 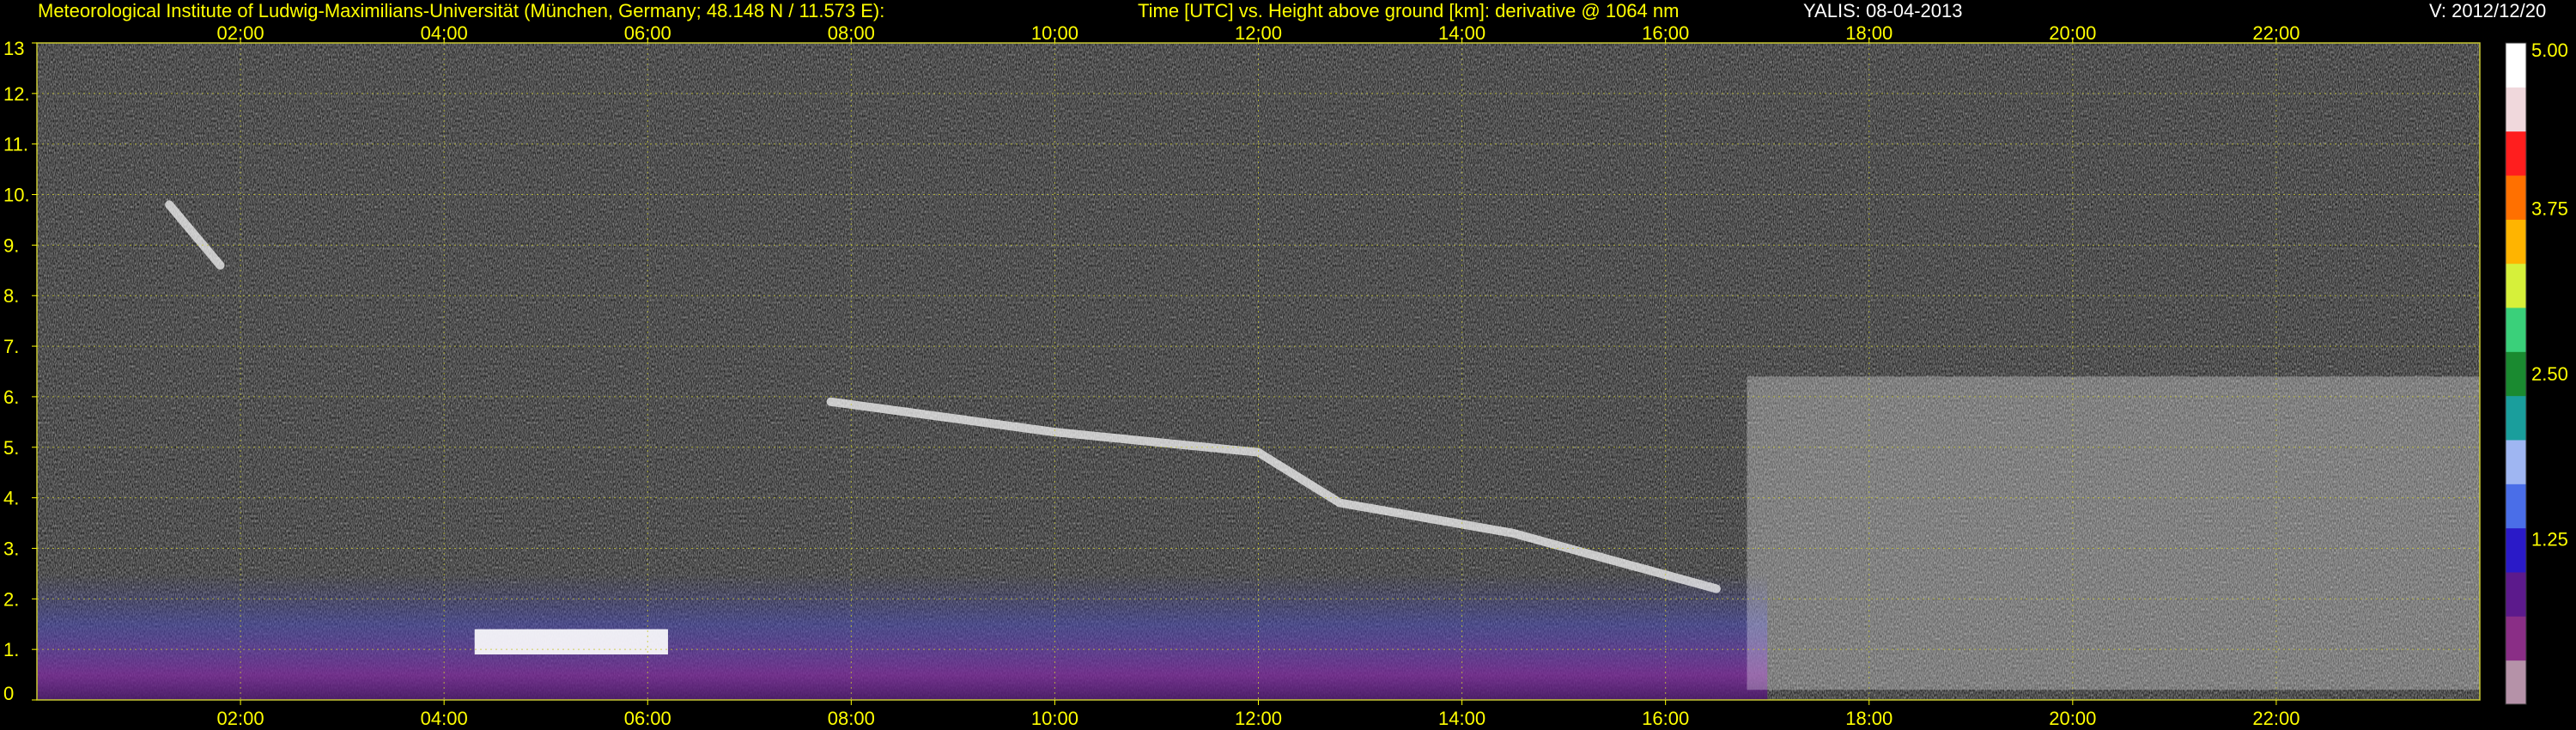 I want to click on x-tick-label-bottom-7: 16:00, so click(x=1665, y=718).